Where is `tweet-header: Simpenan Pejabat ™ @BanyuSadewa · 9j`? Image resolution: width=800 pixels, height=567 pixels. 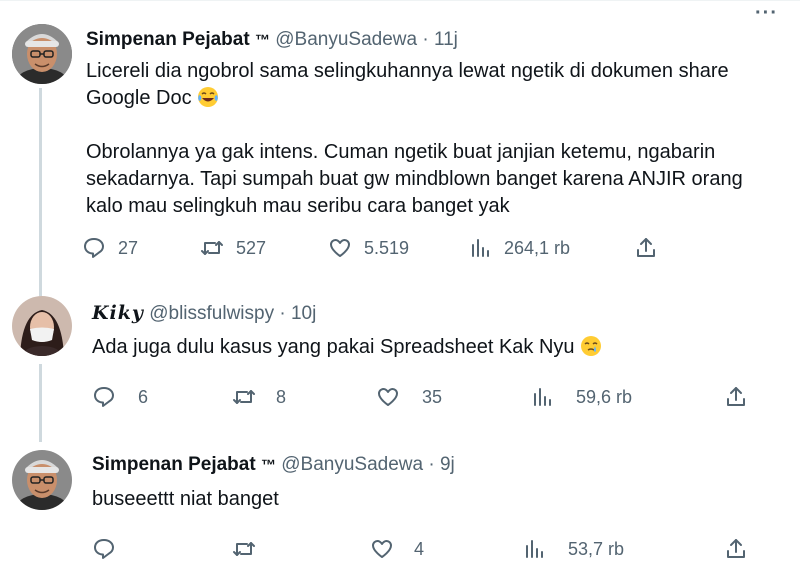 tweet-header: Simpenan Pejabat ™ @BanyuSadewa · 9j is located at coordinates (273, 465).